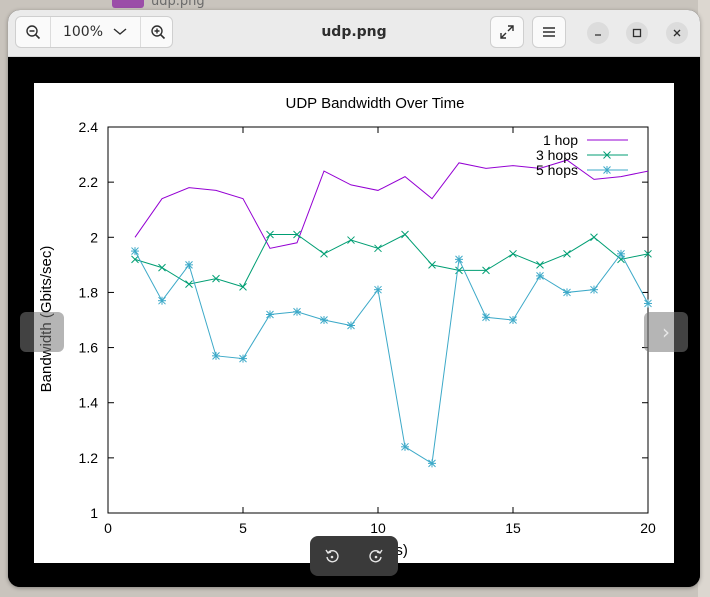 This screenshot has width=710, height=597. Describe the element at coordinates (560, 140) in the screenshot. I see `legend-label: 1 hop` at that location.